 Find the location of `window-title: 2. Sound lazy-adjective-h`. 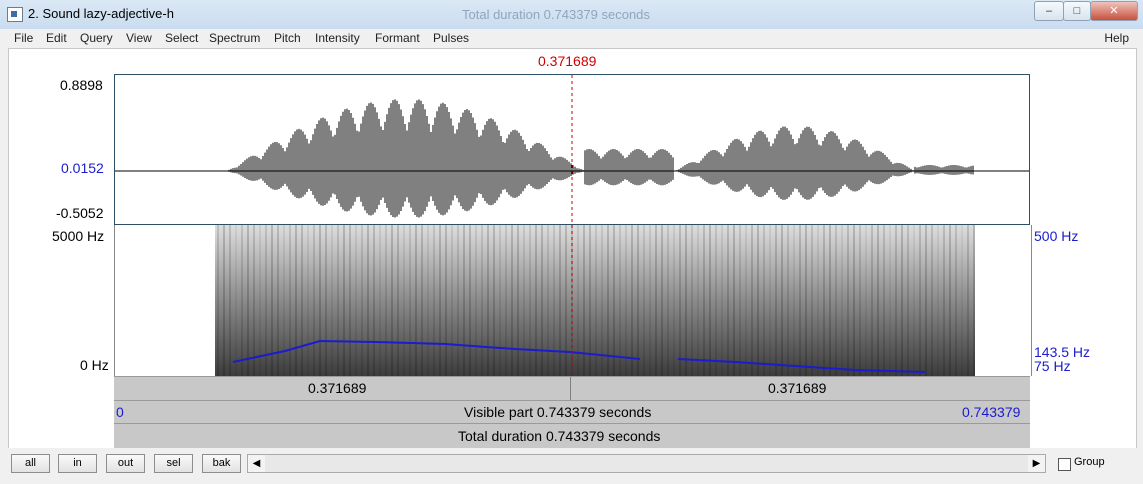

window-title: 2. Sound lazy-adjective-h is located at coordinates (101, 13).